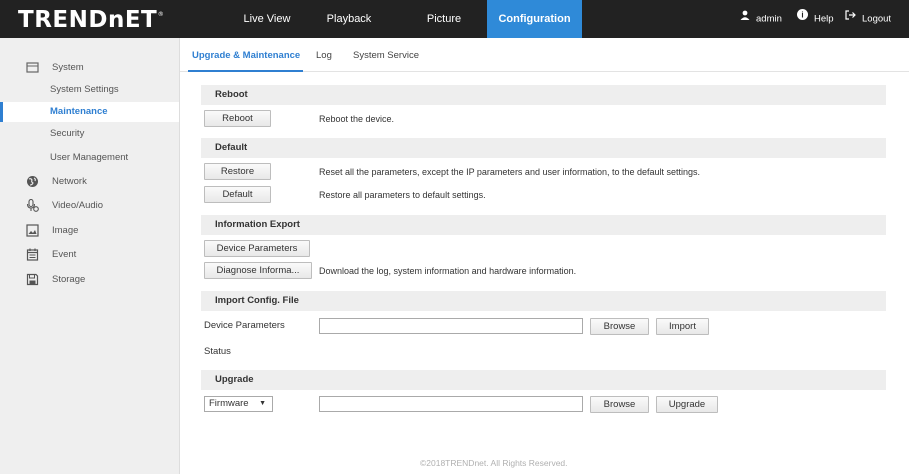 This screenshot has width=909, height=474. Describe the element at coordinates (824, 19) in the screenshot. I see `help-label: Help` at that location.